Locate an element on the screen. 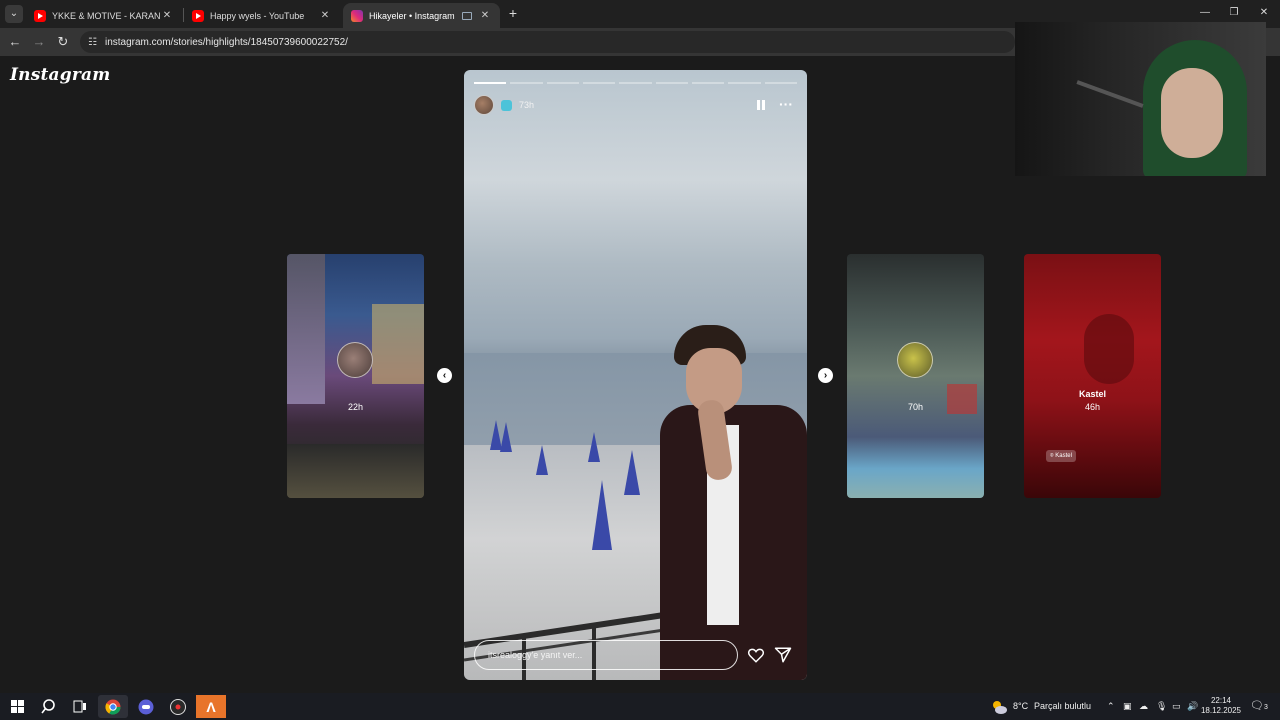 This screenshot has height=720, width=1280. story-time: 73h is located at coordinates (527, 105).